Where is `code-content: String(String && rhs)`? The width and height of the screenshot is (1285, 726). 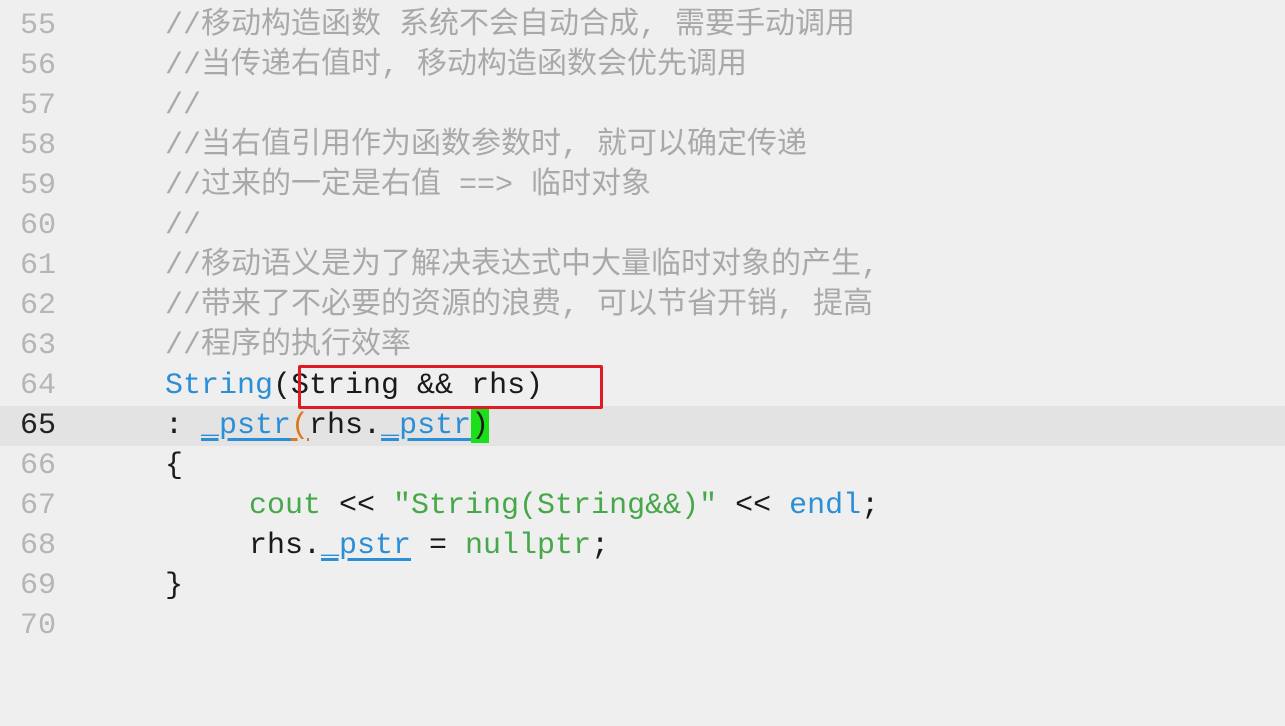 code-content: String(String && rhs) is located at coordinates (354, 386).